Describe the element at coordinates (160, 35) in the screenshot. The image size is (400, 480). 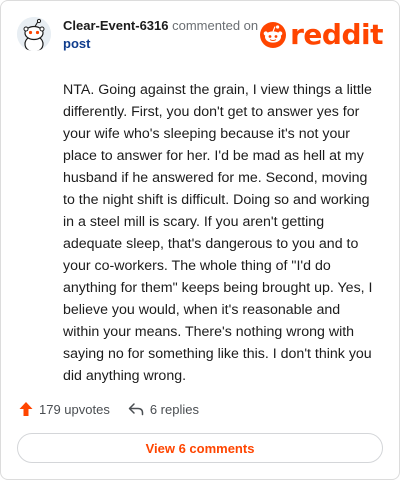
I see `comment-meta: Clear-Event-6316 commented on post` at that location.